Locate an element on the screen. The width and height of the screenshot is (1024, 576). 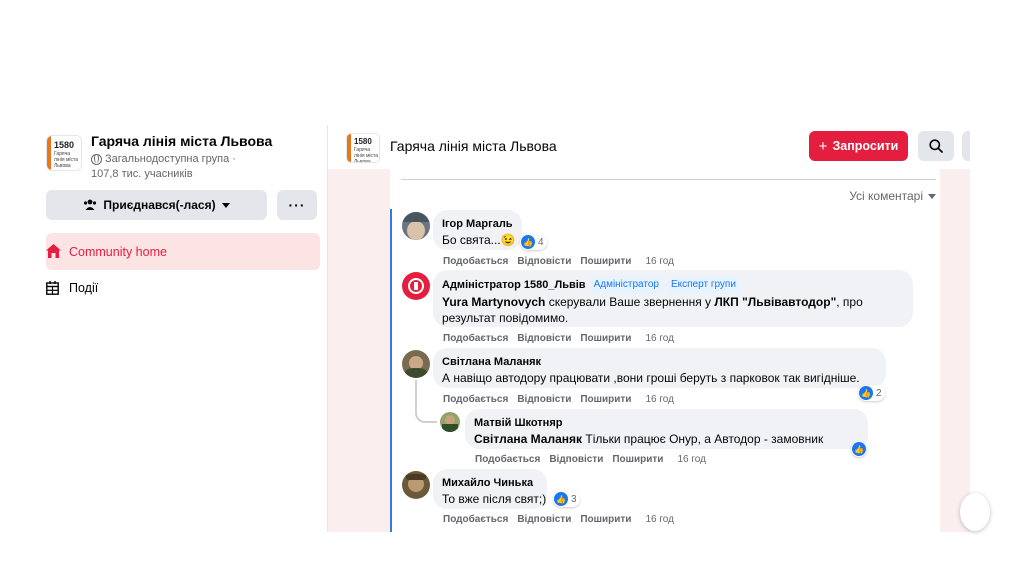
reaction-number: 3 is located at coordinates (574, 499).